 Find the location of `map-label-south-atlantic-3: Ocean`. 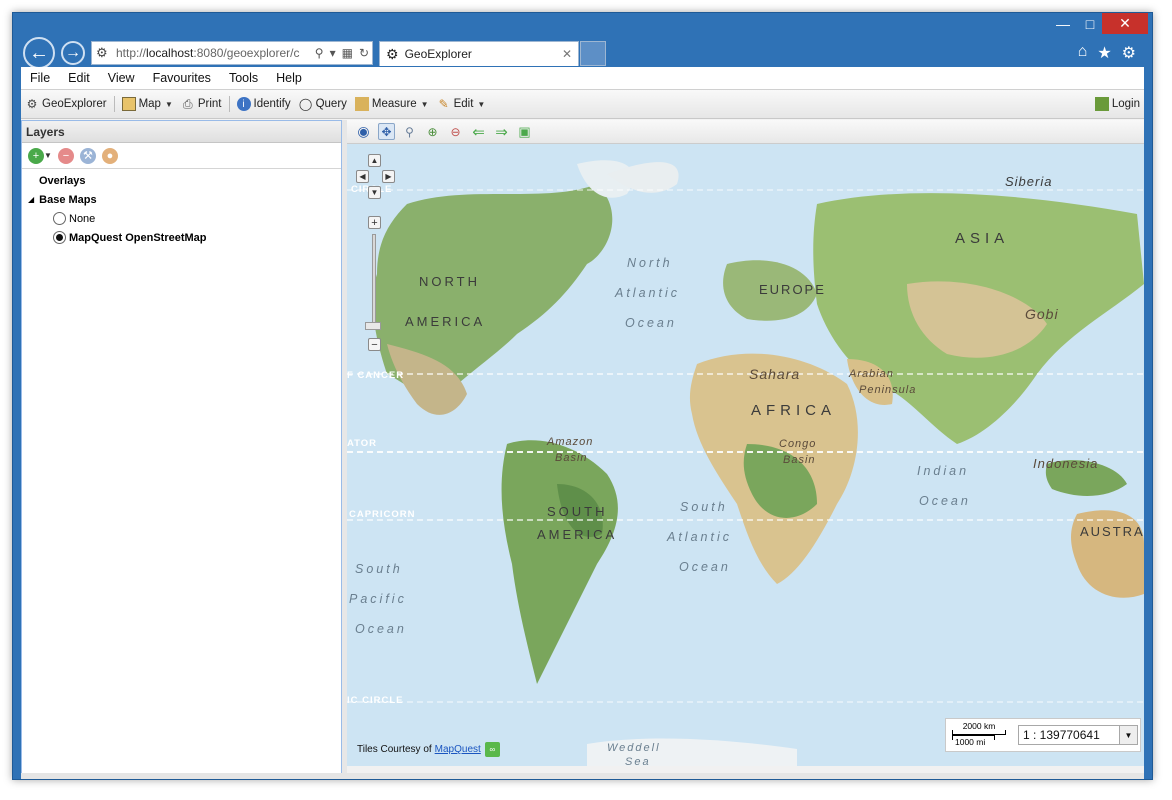

map-label-south-atlantic-3: Ocean is located at coordinates (705, 567).